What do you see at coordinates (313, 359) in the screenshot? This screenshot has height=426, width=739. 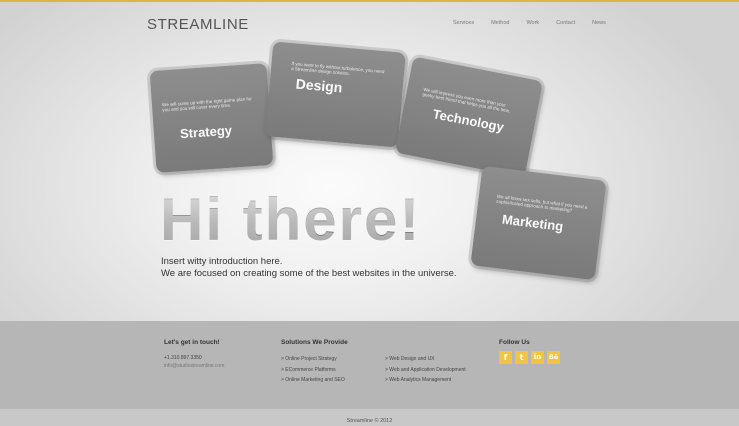 I see `solution-link: > Online Project Strategy` at bounding box center [313, 359].